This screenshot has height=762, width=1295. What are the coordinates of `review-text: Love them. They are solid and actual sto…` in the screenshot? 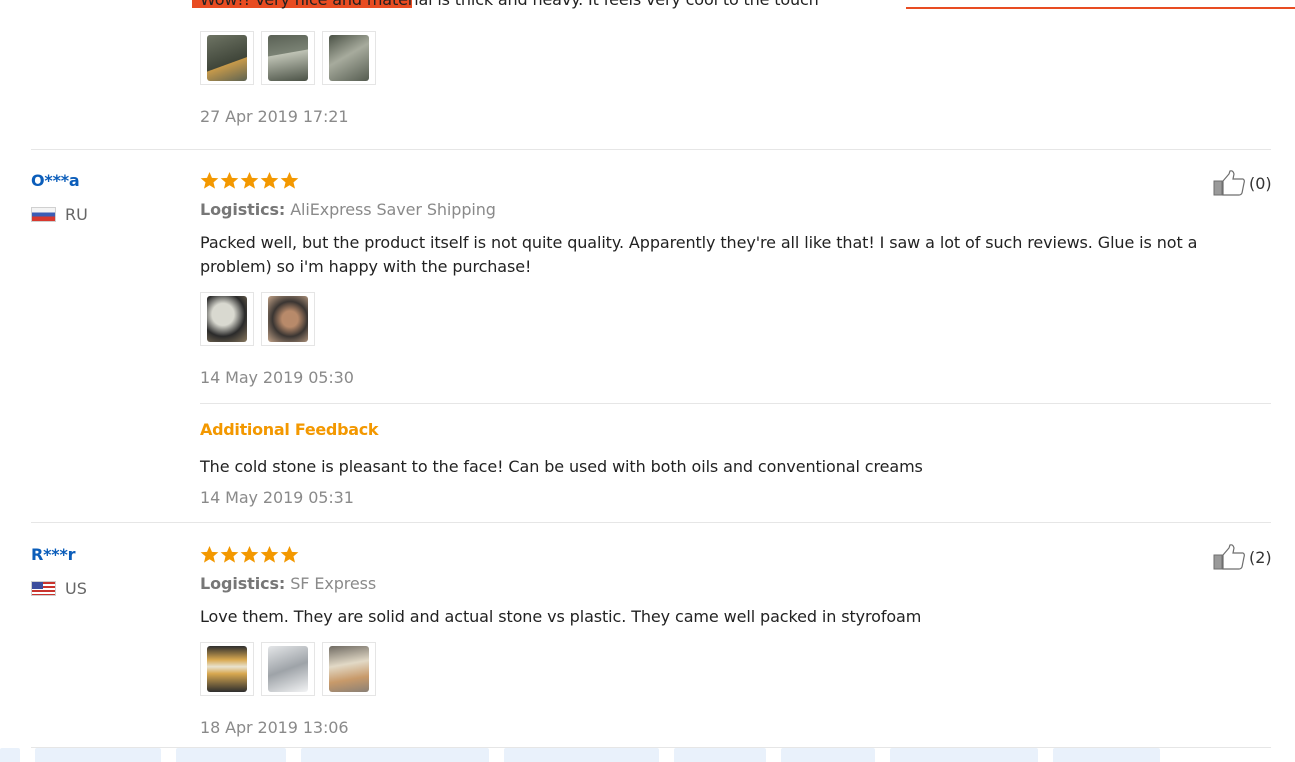 It's located at (561, 616).